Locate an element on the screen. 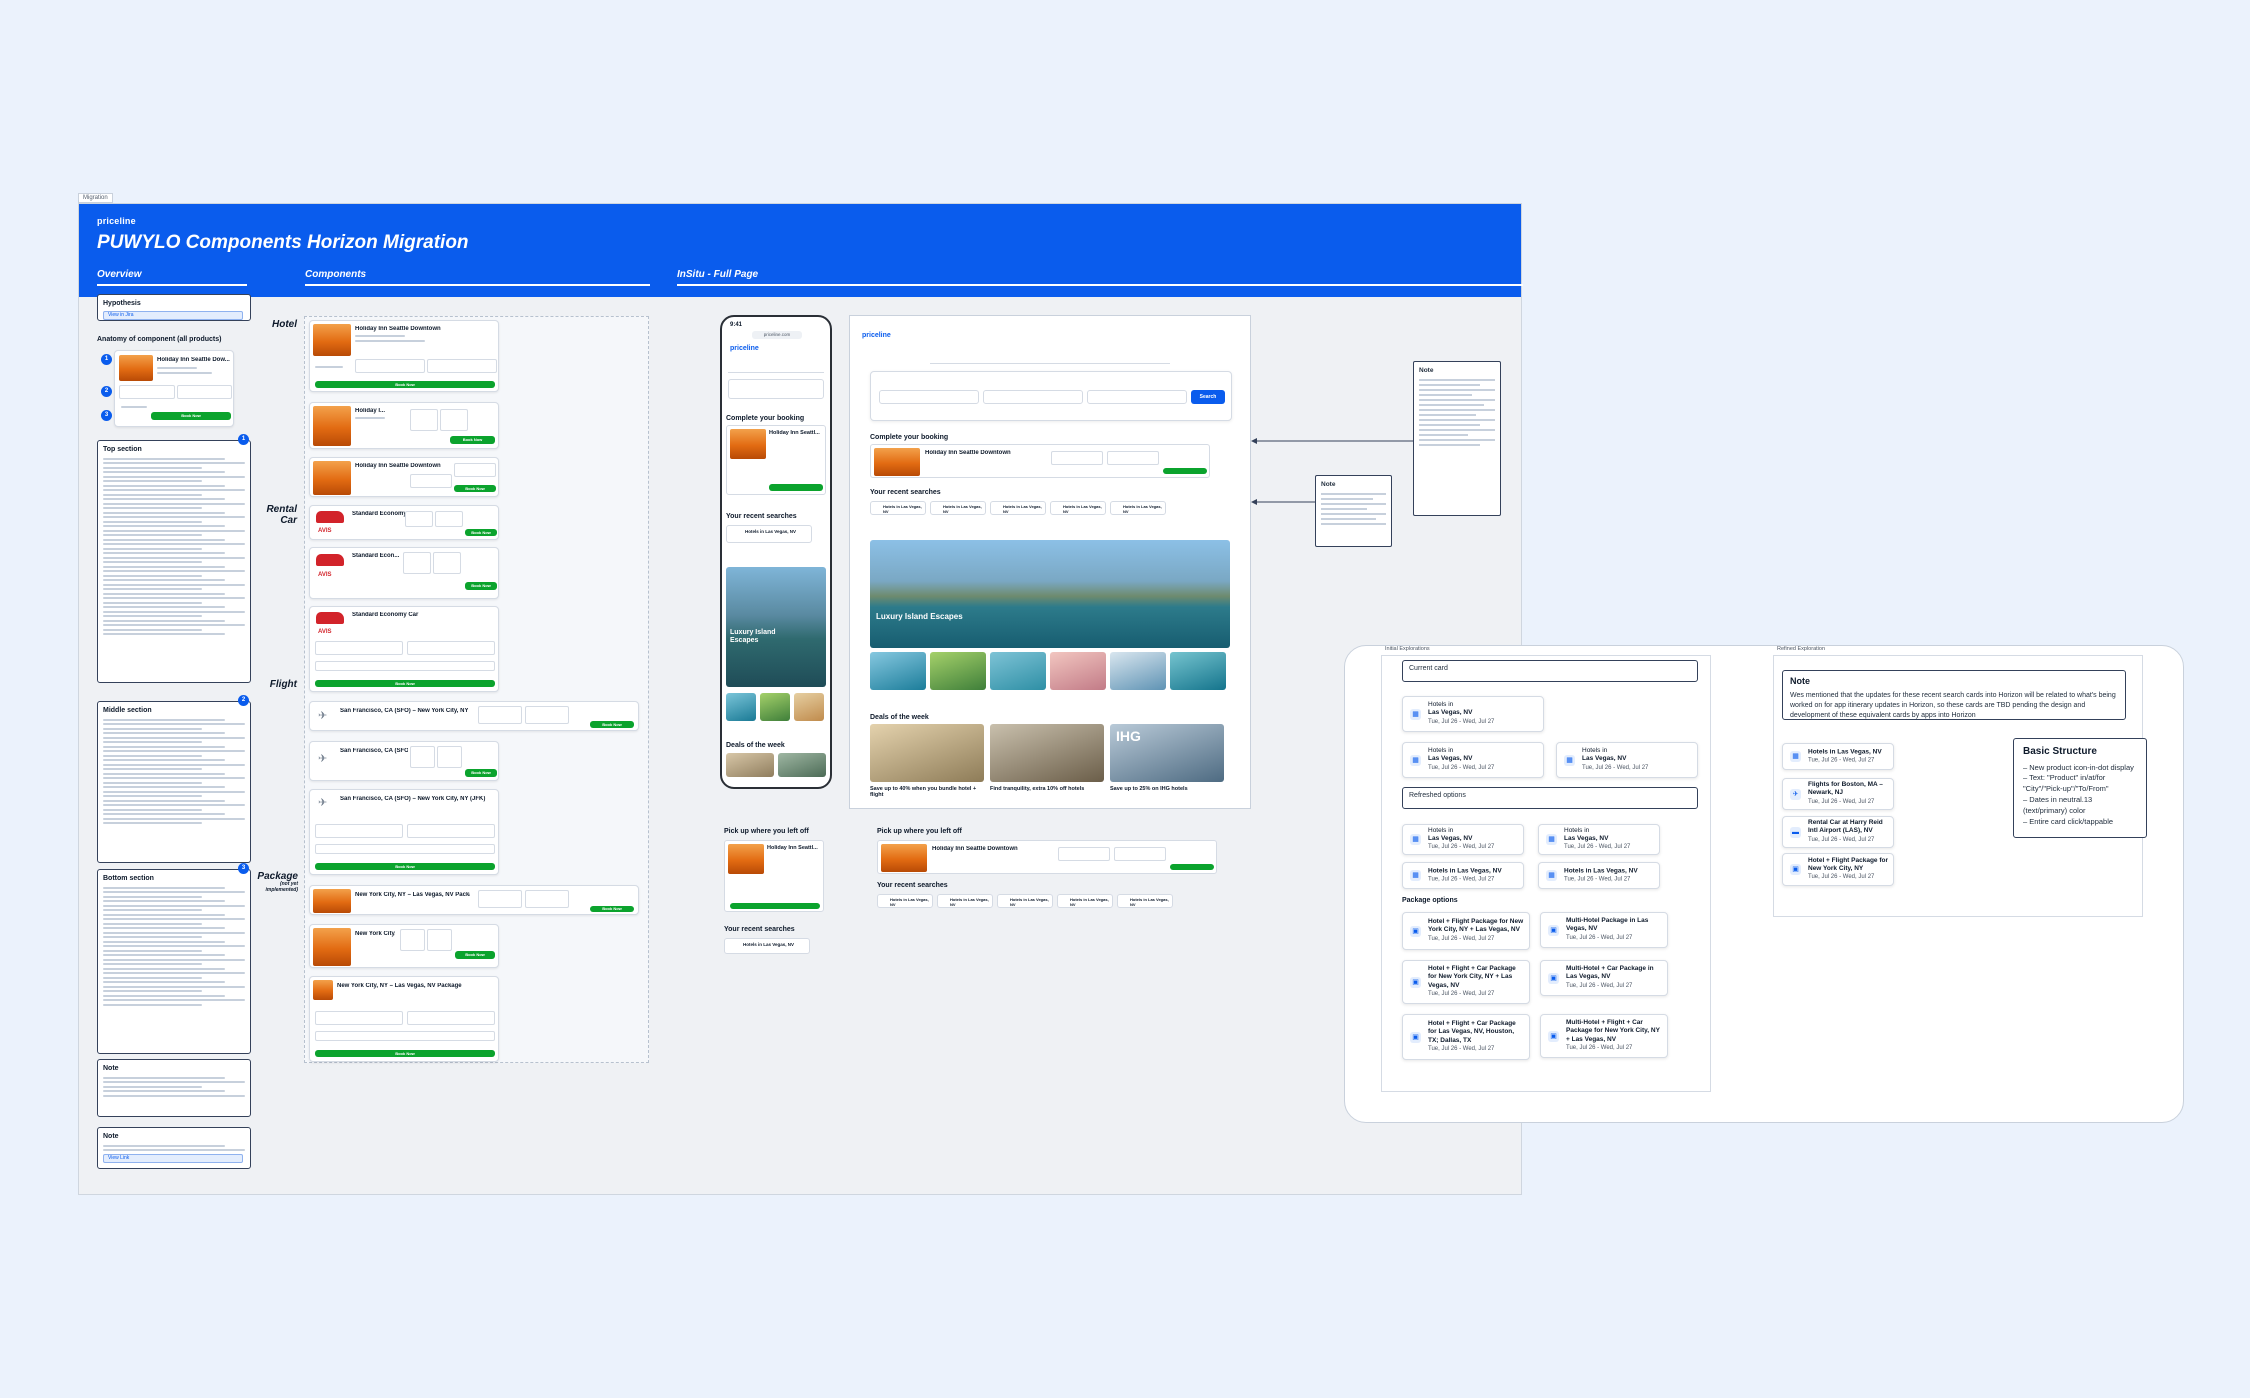 The height and width of the screenshot is (1398, 2250). initial-explorations-tag: Initial Explorations is located at coordinates (1407, 649).